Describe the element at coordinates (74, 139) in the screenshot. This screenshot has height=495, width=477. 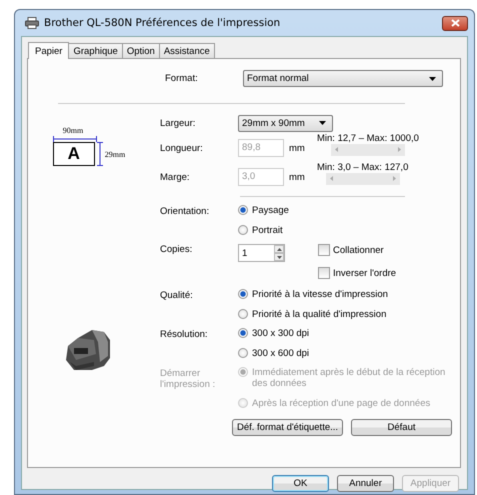
I see `width-arrow-icon` at that location.